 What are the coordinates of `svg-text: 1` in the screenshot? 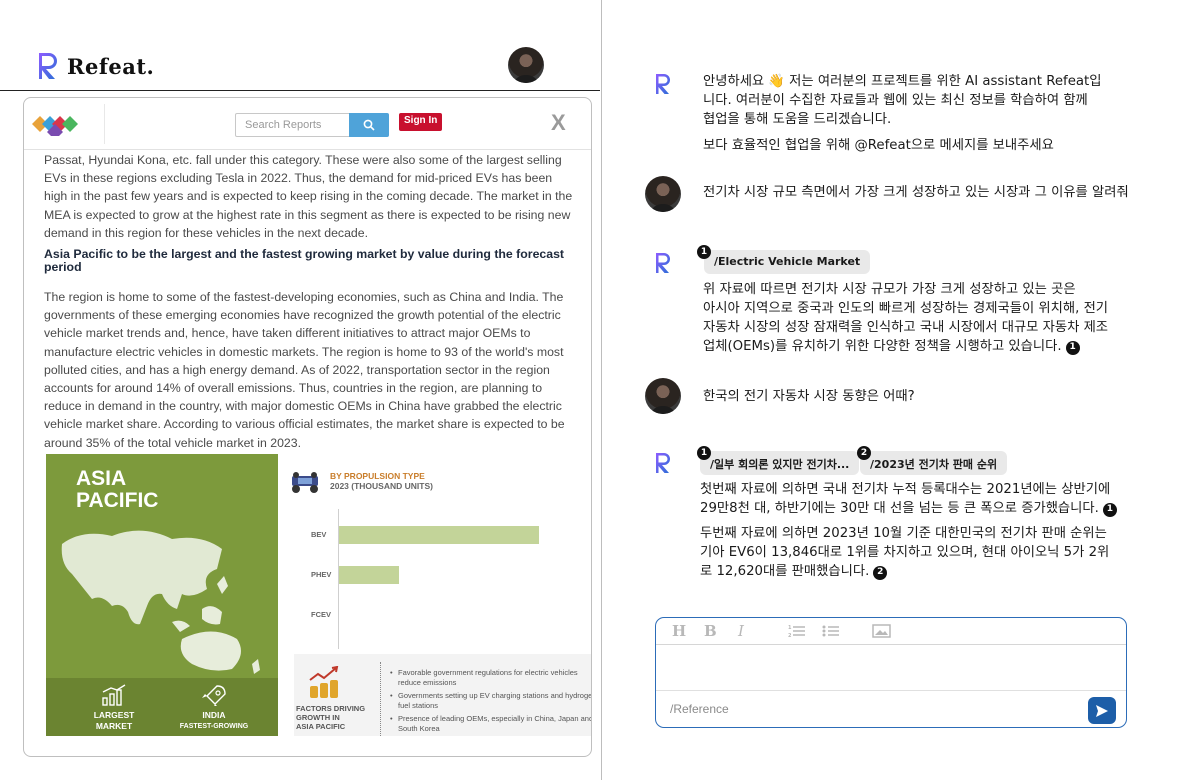 It's located at (790, 628).